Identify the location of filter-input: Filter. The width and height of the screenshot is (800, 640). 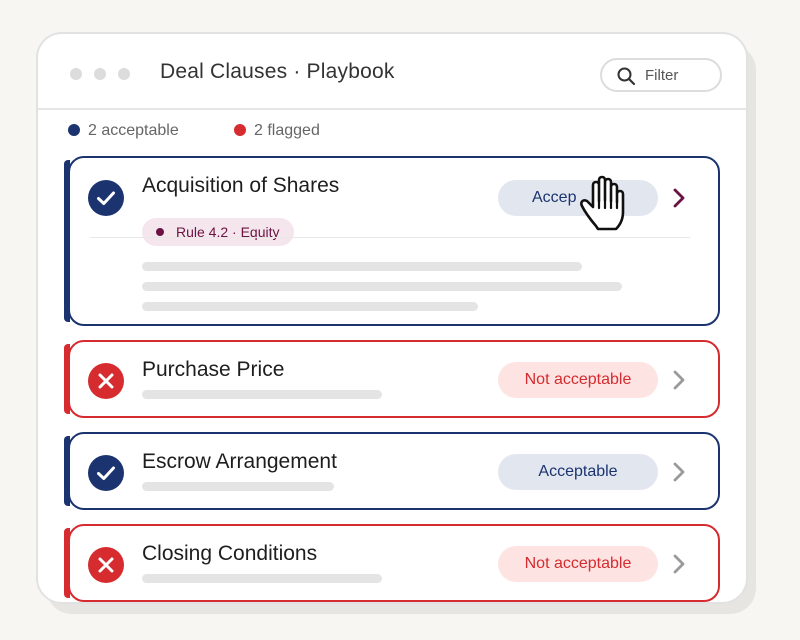
(661, 75).